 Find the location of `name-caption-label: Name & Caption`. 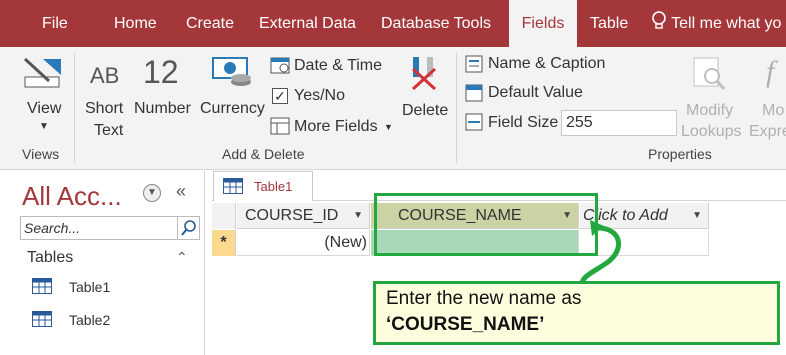

name-caption-label: Name & Caption is located at coordinates (547, 63).